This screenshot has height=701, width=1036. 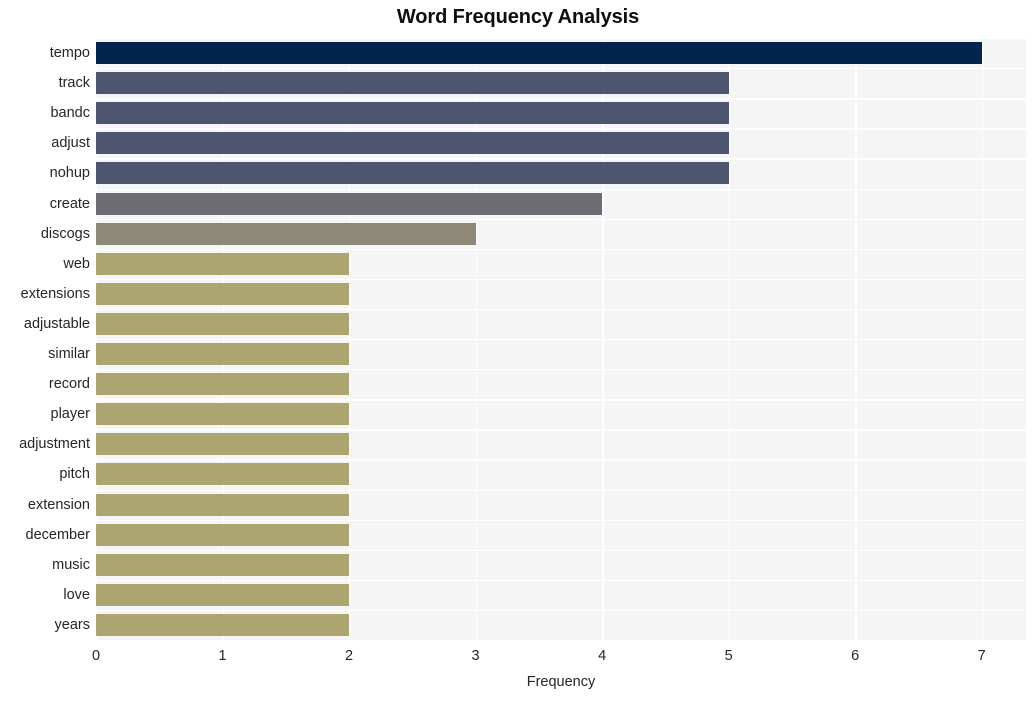 I want to click on x-tick-label: 0, so click(x=96, y=656).